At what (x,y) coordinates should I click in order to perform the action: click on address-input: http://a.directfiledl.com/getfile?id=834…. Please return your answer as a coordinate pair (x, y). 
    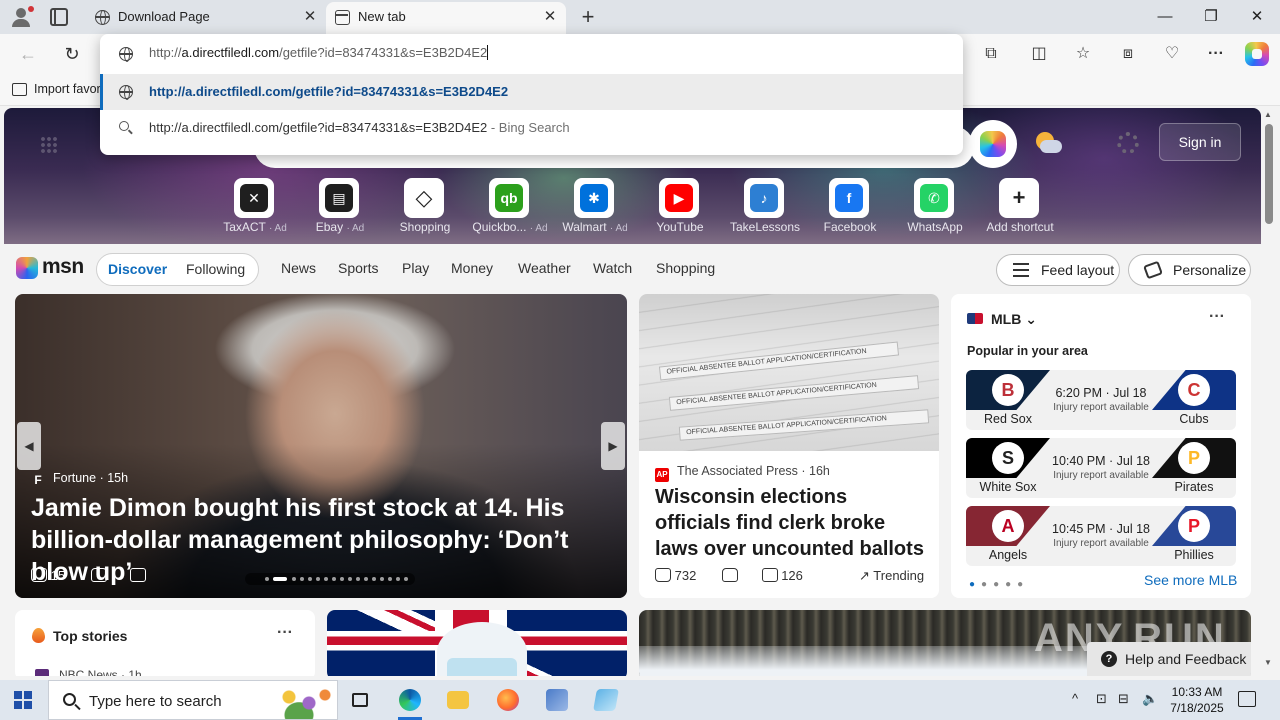
    Looking at the image, I should click on (531, 54).